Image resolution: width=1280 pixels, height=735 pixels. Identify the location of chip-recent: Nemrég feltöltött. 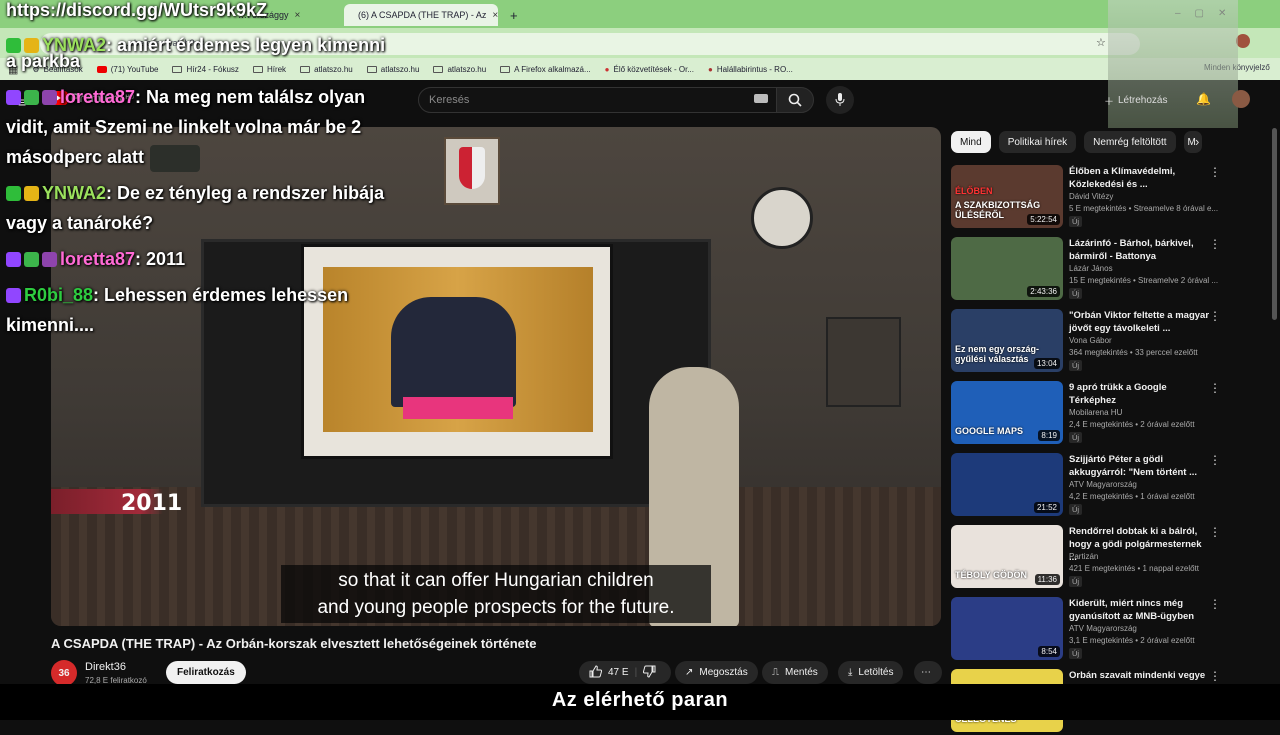
(1130, 142).